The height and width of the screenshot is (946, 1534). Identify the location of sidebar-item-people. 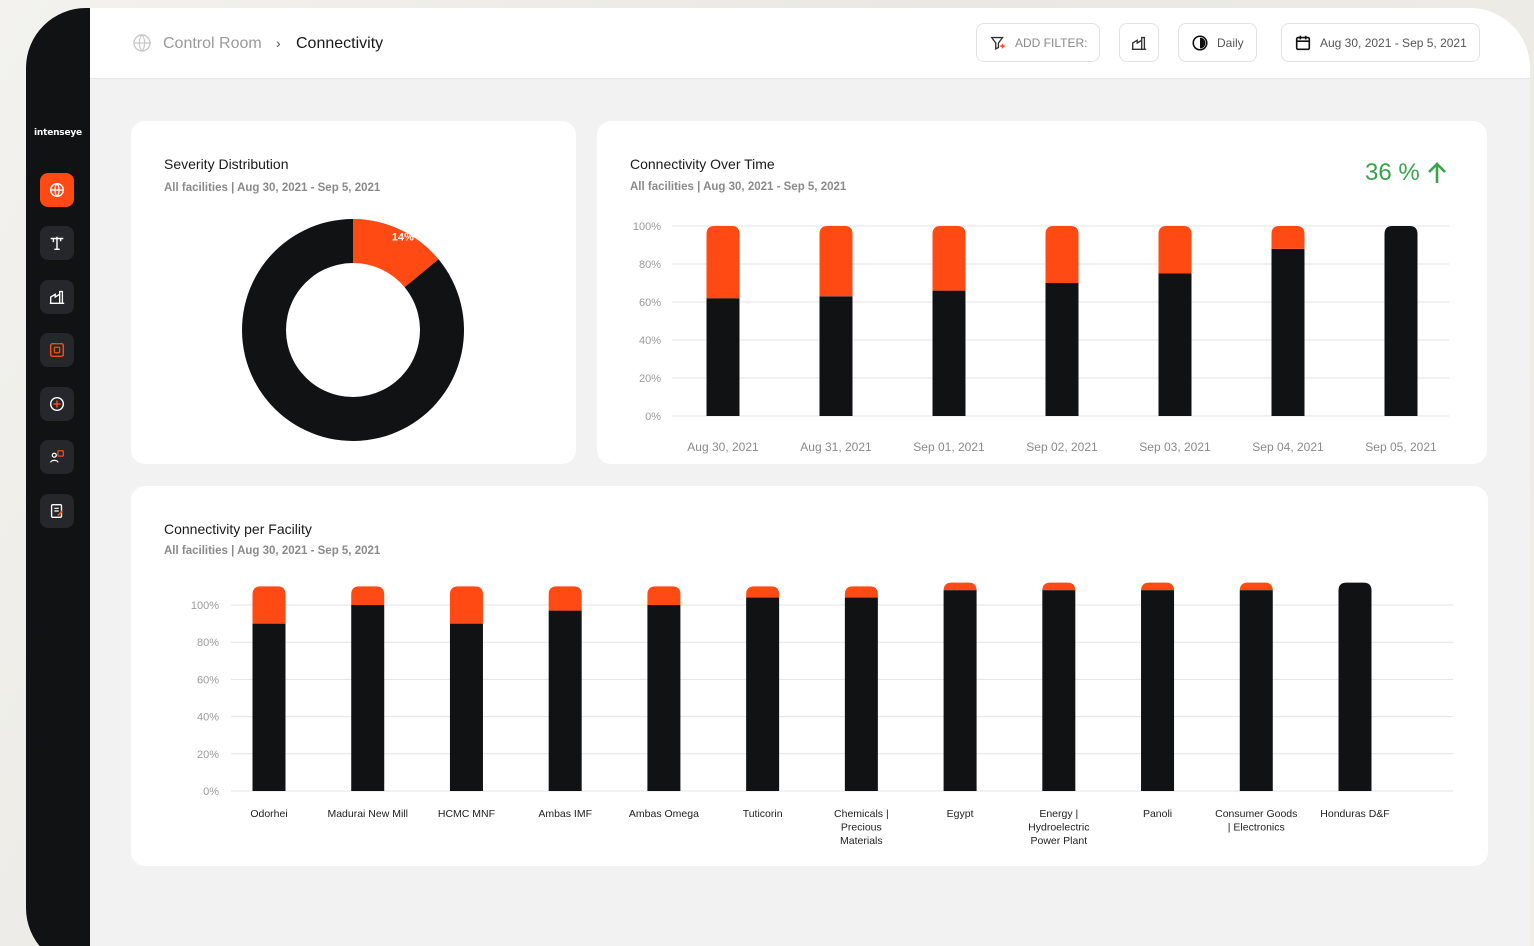
(57, 457).